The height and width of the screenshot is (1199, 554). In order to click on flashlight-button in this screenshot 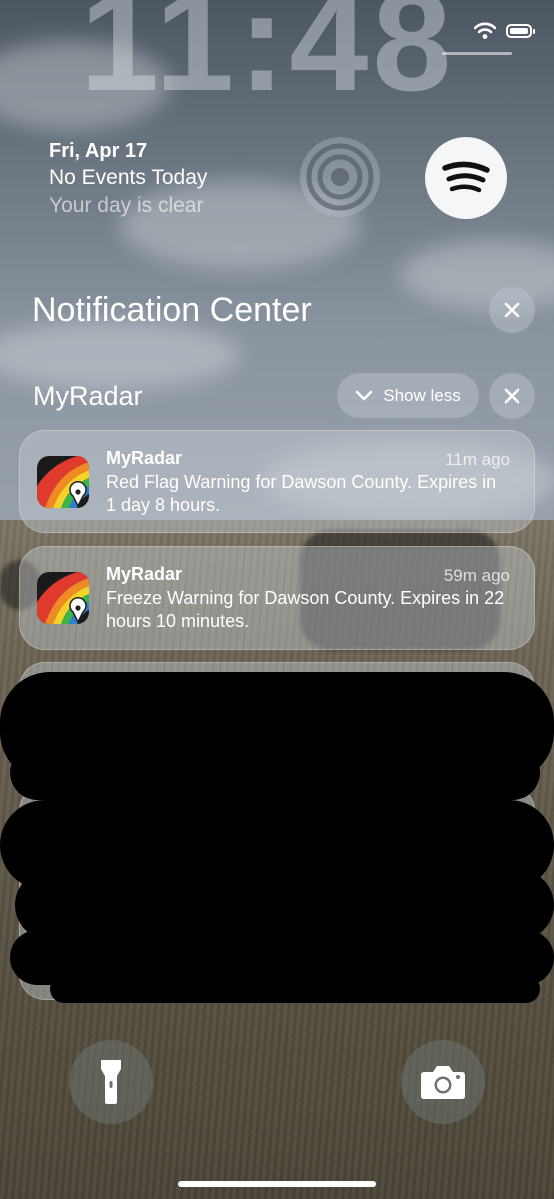, I will do `click(111, 1082)`.